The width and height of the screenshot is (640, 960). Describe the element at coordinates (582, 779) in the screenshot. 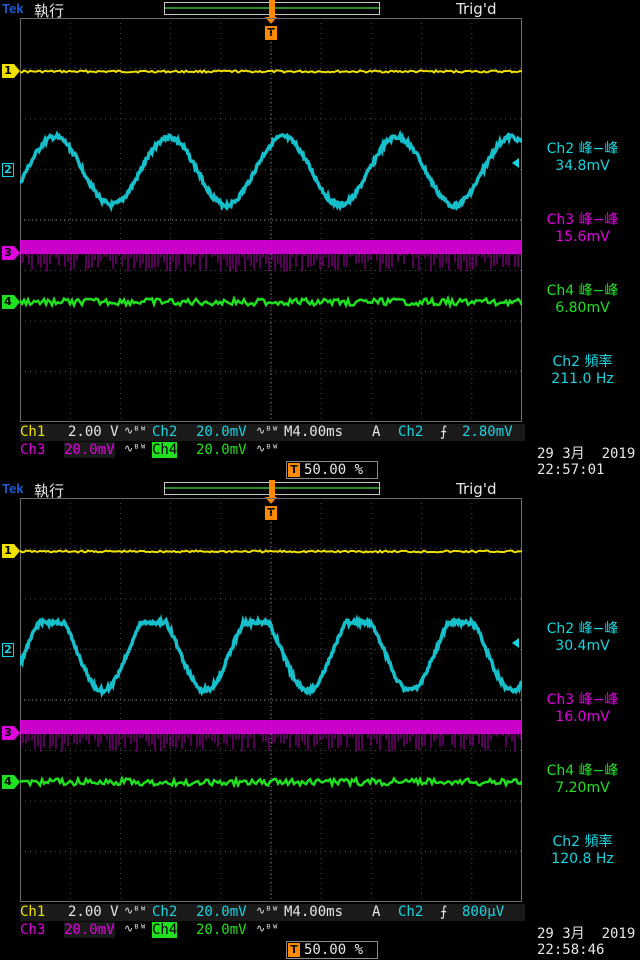

I see `measurement-ch4-pk2pk: Ch4 峰−峰 7.20mV` at that location.